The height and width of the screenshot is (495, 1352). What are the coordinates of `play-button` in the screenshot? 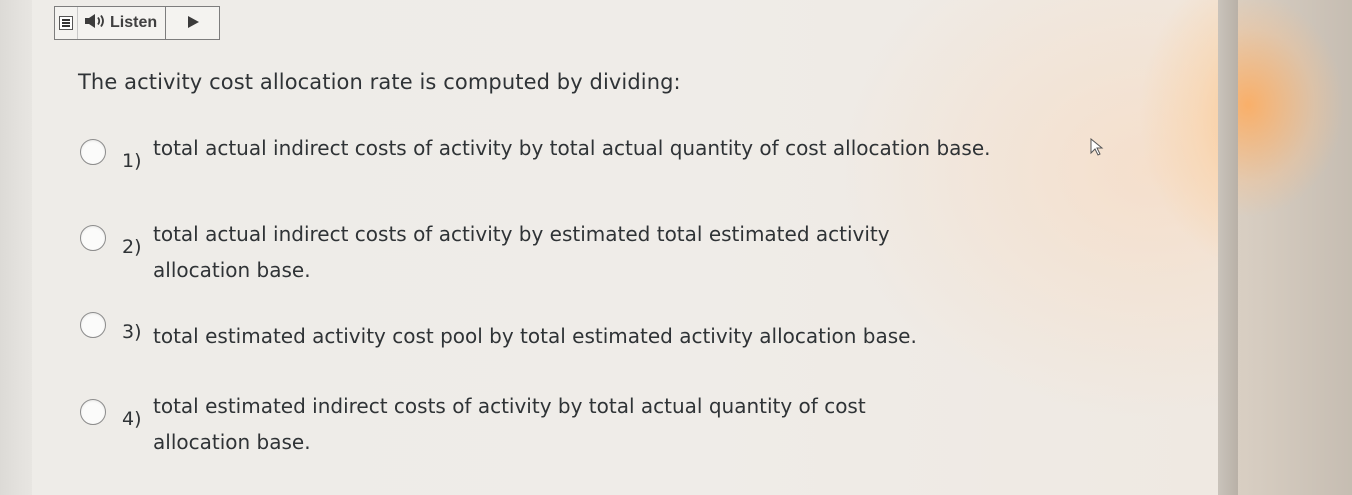 It's located at (192, 23).